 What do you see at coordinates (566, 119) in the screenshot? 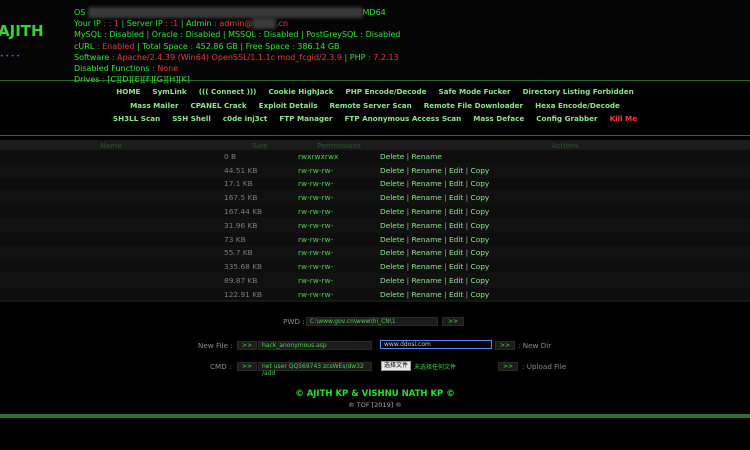
I see `nav-link-config-grabber: Config Grabber` at bounding box center [566, 119].